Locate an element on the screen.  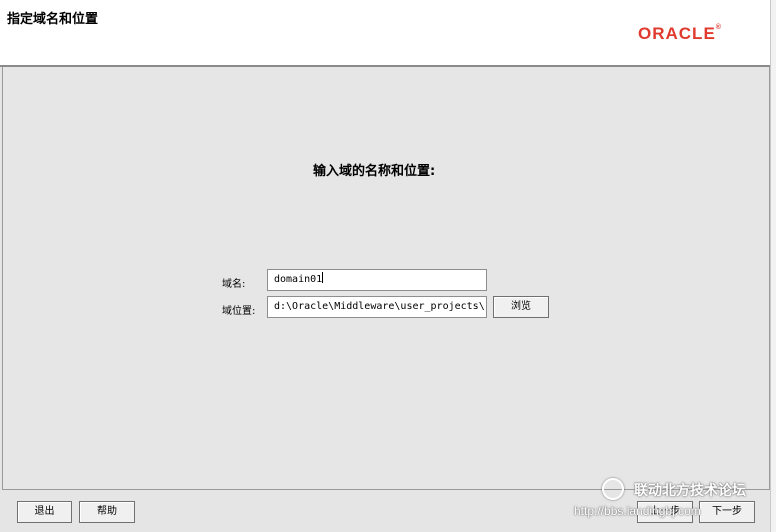
domain-location-input: d:\Oracle\Middleware\user_projects\ is located at coordinates (377, 307).